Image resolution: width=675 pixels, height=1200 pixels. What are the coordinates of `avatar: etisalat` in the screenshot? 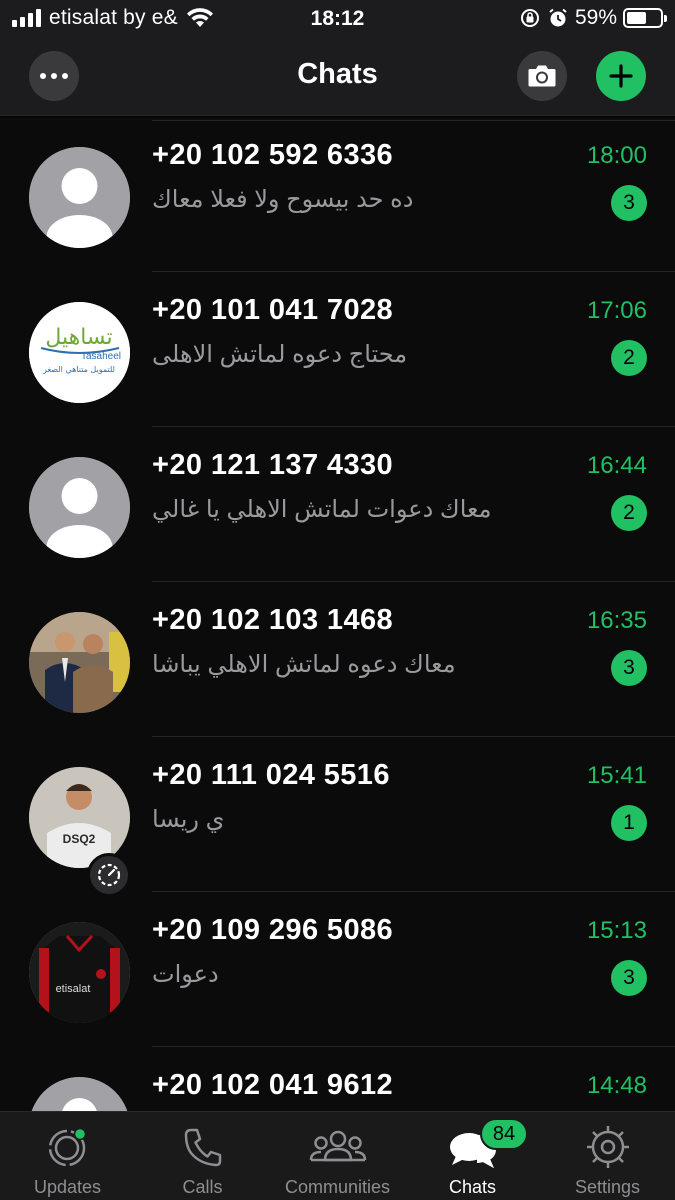 It's located at (79, 972).